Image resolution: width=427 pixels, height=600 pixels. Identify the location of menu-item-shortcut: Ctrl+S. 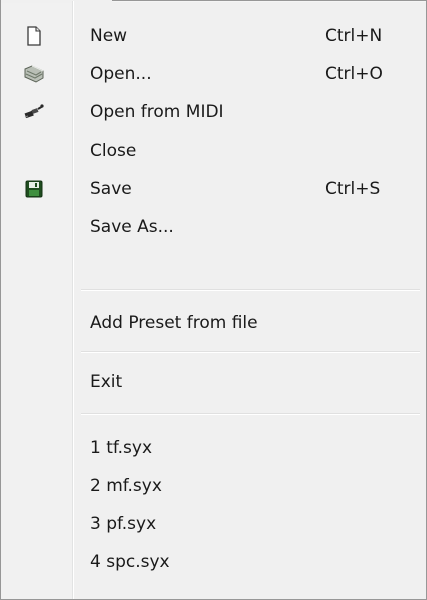
(353, 189).